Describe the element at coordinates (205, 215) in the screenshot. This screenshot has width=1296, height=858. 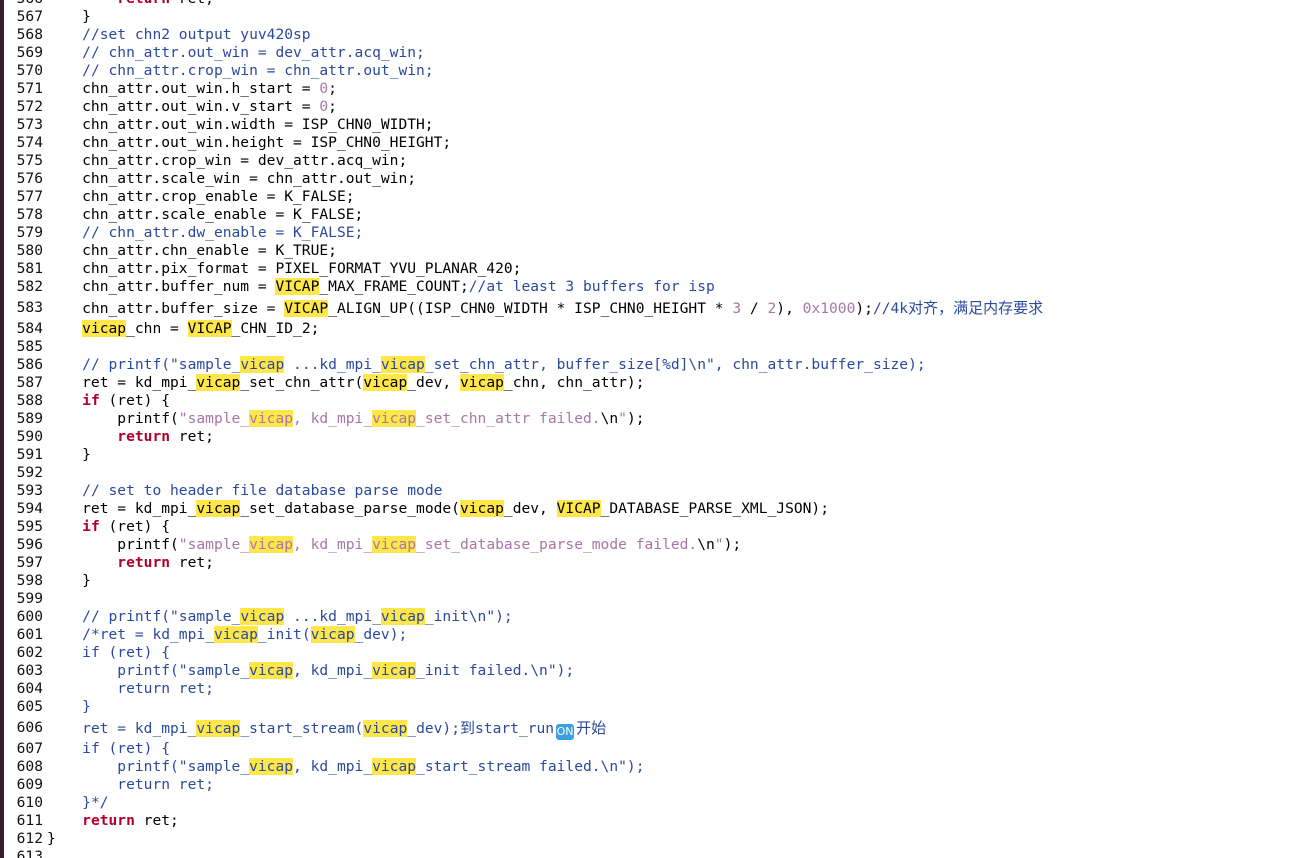
I see `code-text: chn_attr.scale_enable = K_FALSE;` at that location.